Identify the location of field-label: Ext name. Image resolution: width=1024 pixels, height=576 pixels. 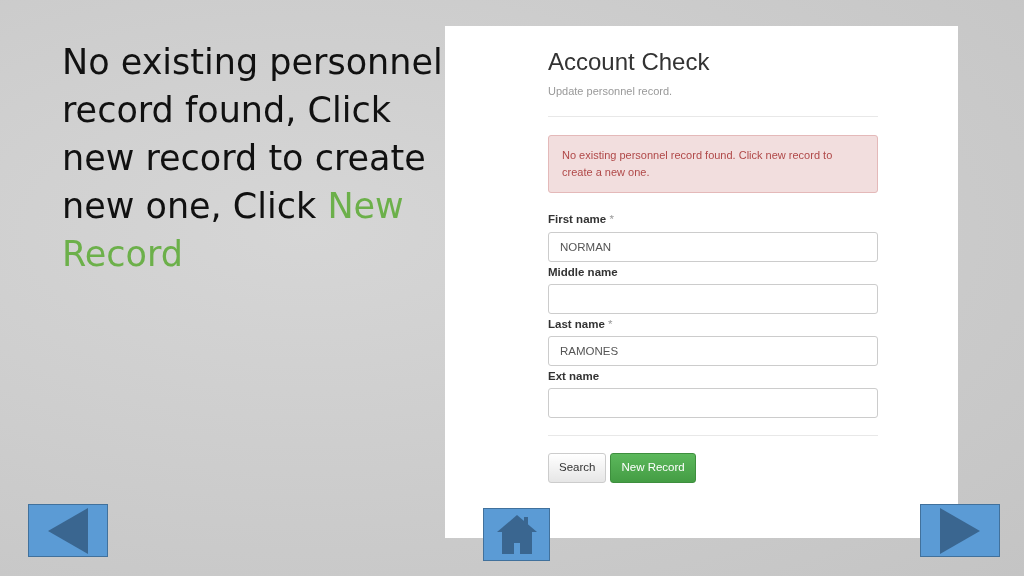
(574, 377).